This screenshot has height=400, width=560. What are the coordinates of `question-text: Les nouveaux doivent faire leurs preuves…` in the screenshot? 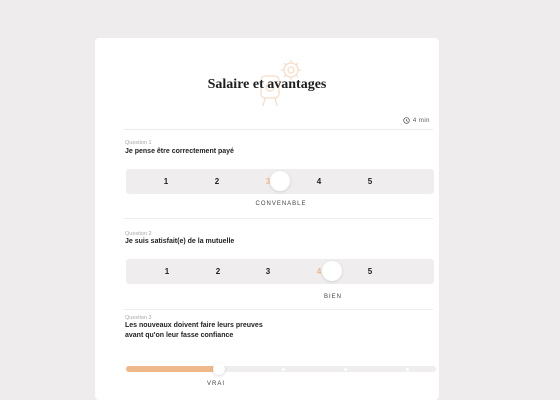 It's located at (245, 330).